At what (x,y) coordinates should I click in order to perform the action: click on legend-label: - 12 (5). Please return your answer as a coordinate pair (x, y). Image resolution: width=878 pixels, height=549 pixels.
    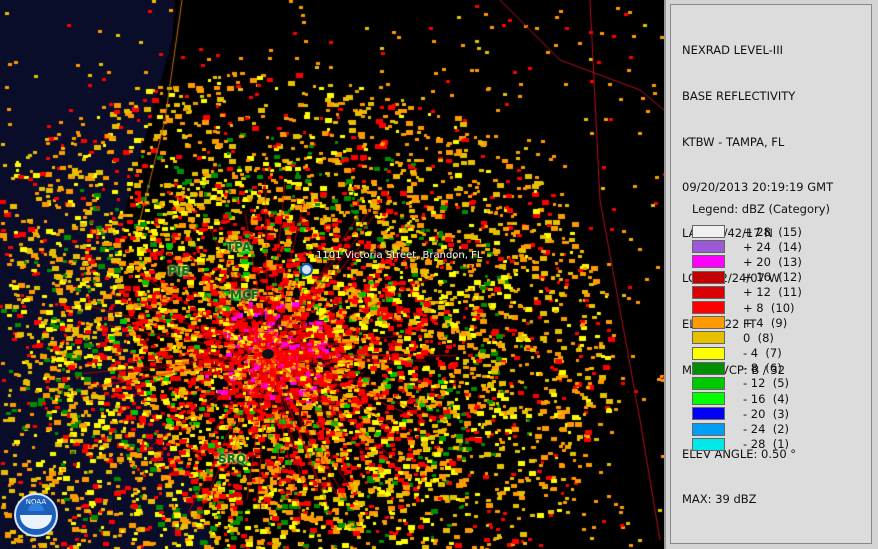
    Looking at the image, I should click on (766, 383).